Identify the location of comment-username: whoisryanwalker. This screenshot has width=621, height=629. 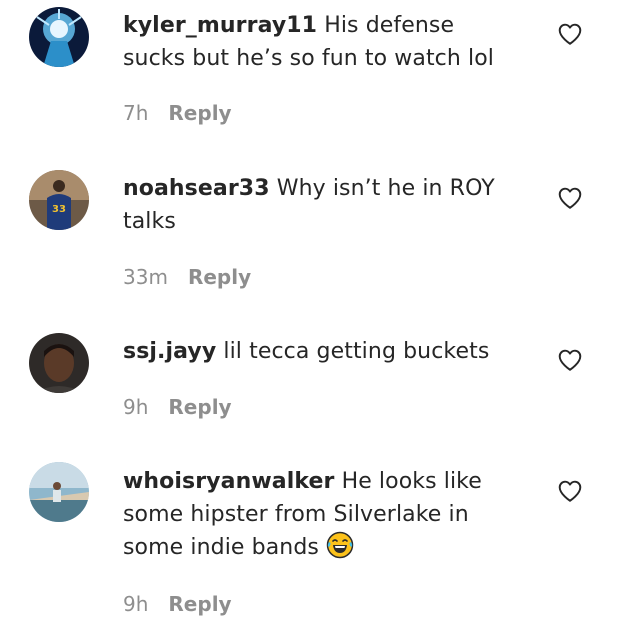
(228, 481).